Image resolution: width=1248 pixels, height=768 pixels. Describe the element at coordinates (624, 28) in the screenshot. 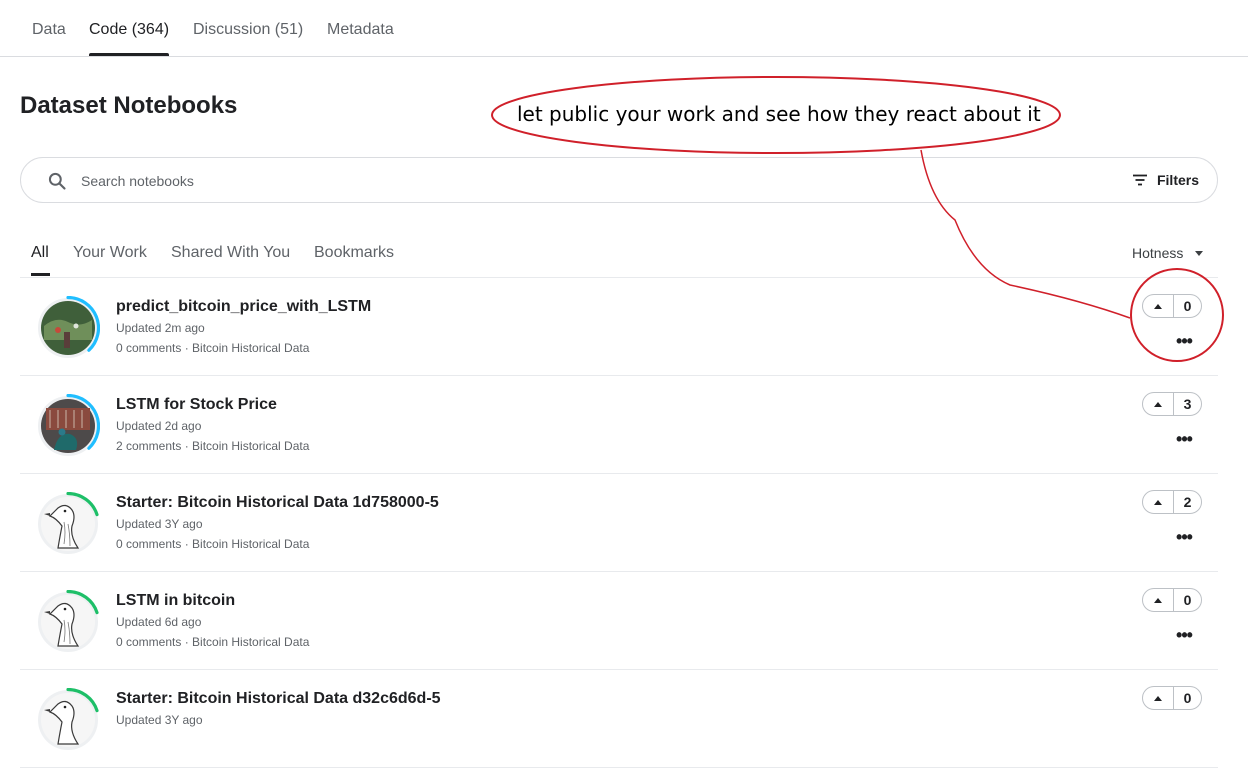

I see `dataset-tabs: Data Code (364) Discussion (51) Metadata` at that location.